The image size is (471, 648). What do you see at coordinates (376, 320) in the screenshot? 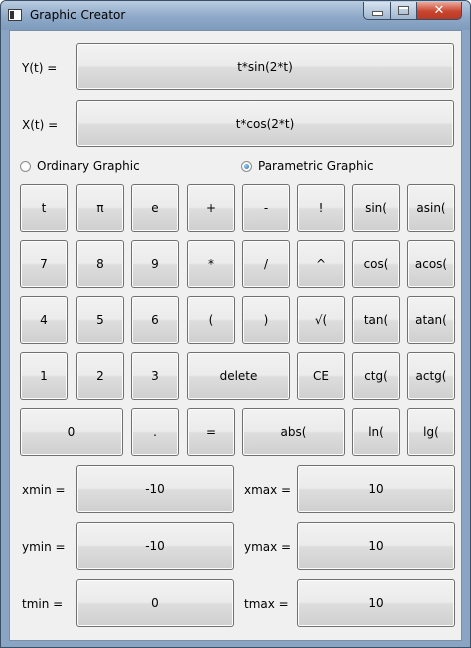
I see `key-tan: tan(` at bounding box center [376, 320].